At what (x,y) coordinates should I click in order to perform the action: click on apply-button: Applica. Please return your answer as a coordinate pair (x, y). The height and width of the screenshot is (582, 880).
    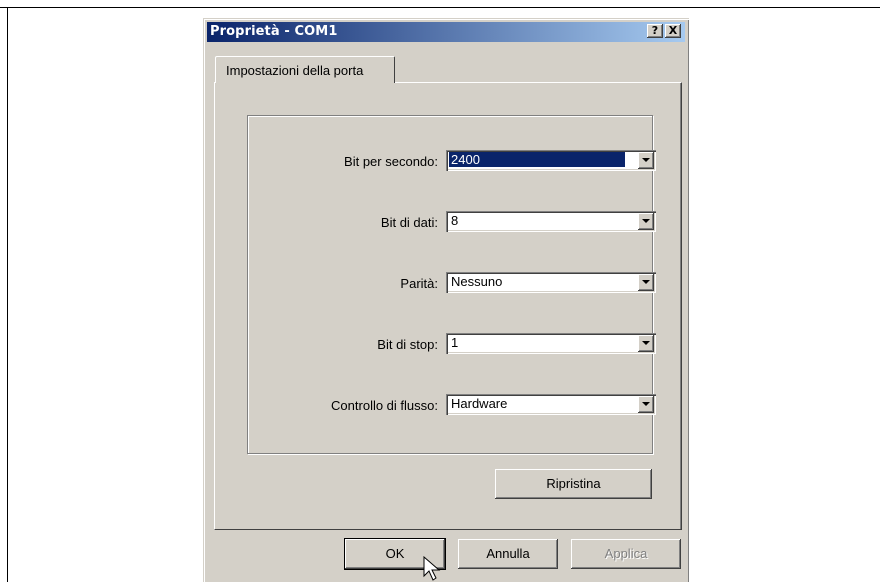
    Looking at the image, I should click on (626, 554).